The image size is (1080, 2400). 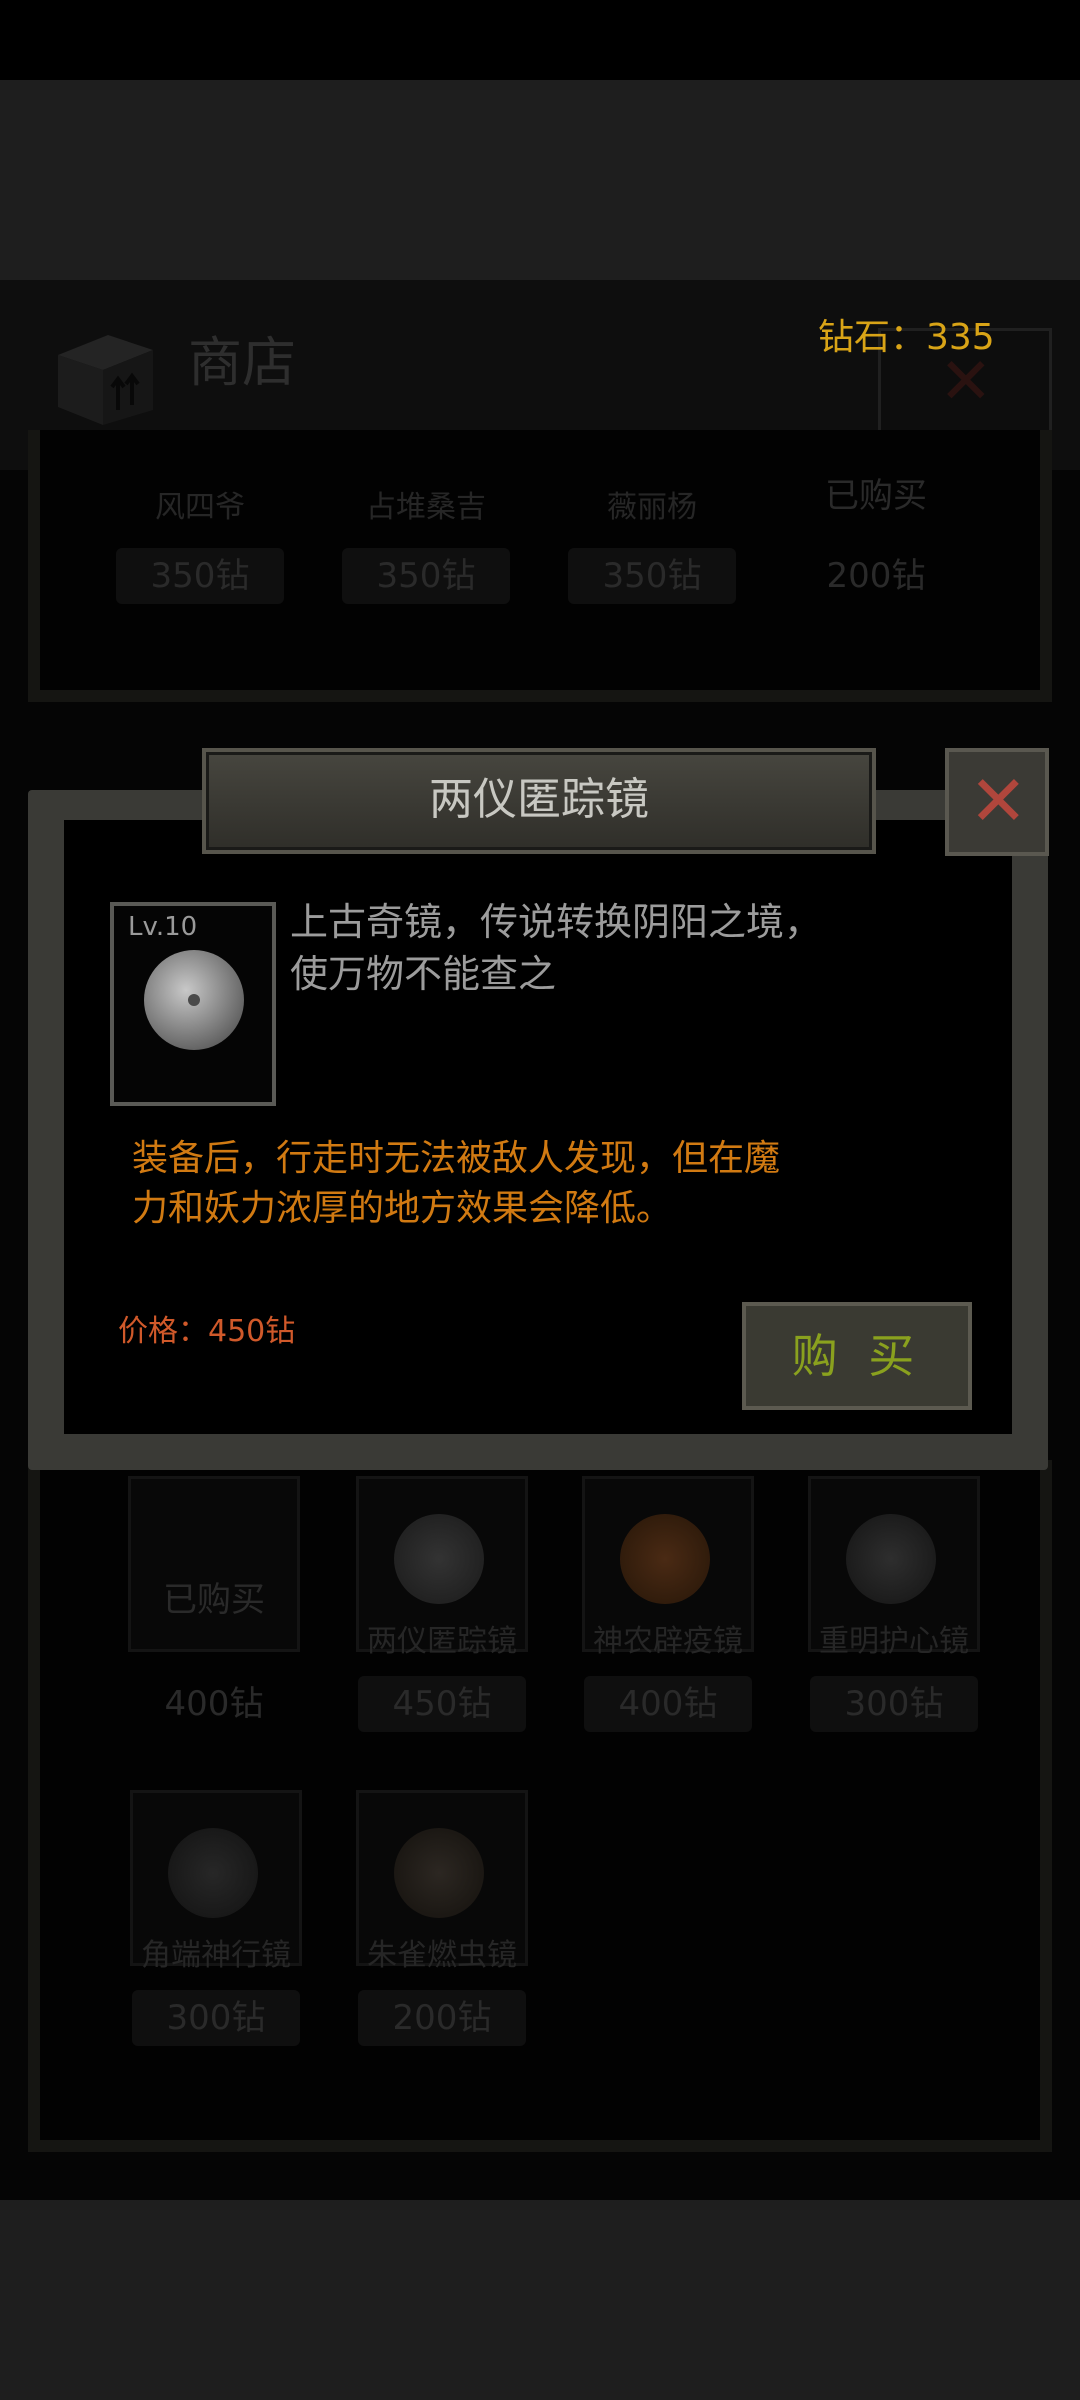 I want to click on shop-item: 重明护心镜 300钻, so click(x=894, y=1604).